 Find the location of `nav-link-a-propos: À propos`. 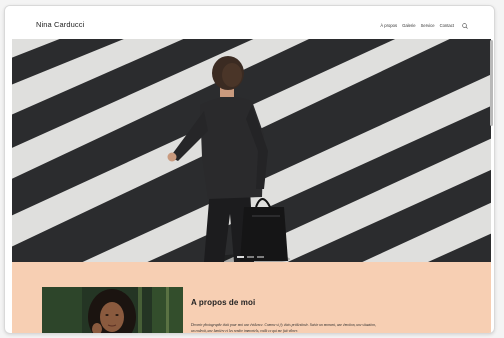

nav-link-a-propos: À propos is located at coordinates (388, 25).